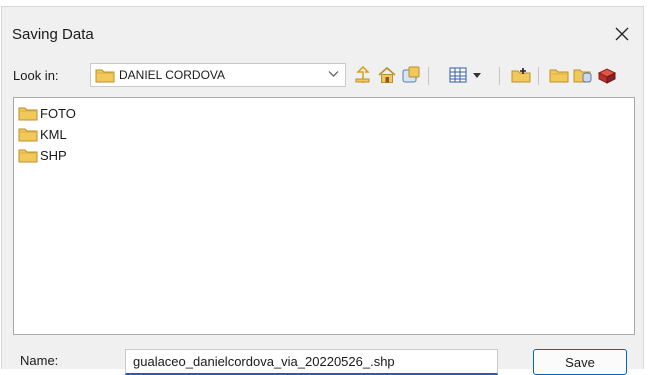 Image resolution: width=649 pixels, height=375 pixels. I want to click on list-item-label: FOTO, so click(58, 113).